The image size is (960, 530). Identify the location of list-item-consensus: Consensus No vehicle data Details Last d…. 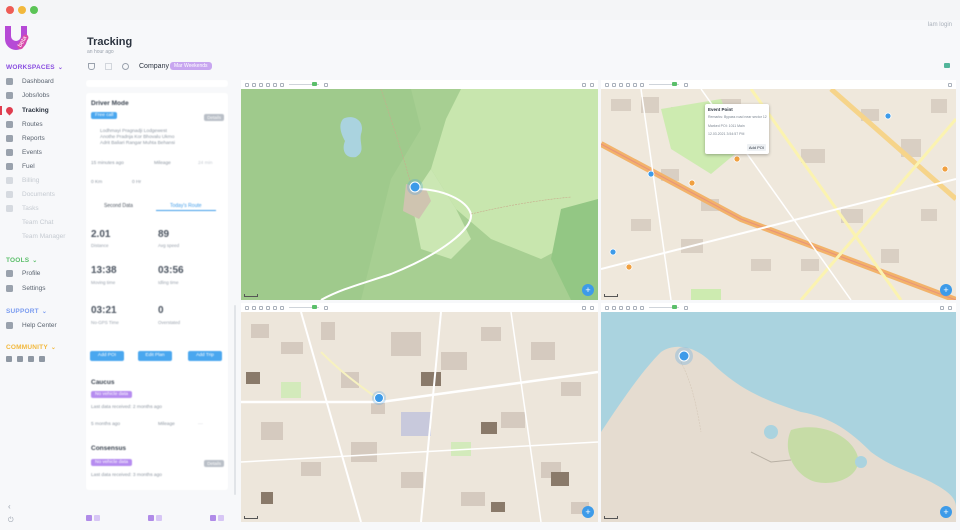
(157, 464).